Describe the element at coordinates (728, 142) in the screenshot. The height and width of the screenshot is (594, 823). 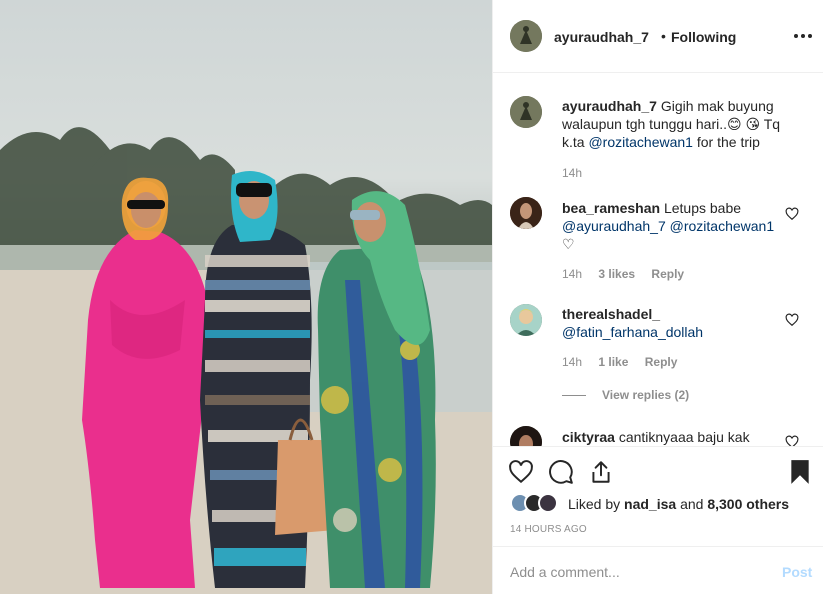
I see `caption-body-3: for the trip` at that location.